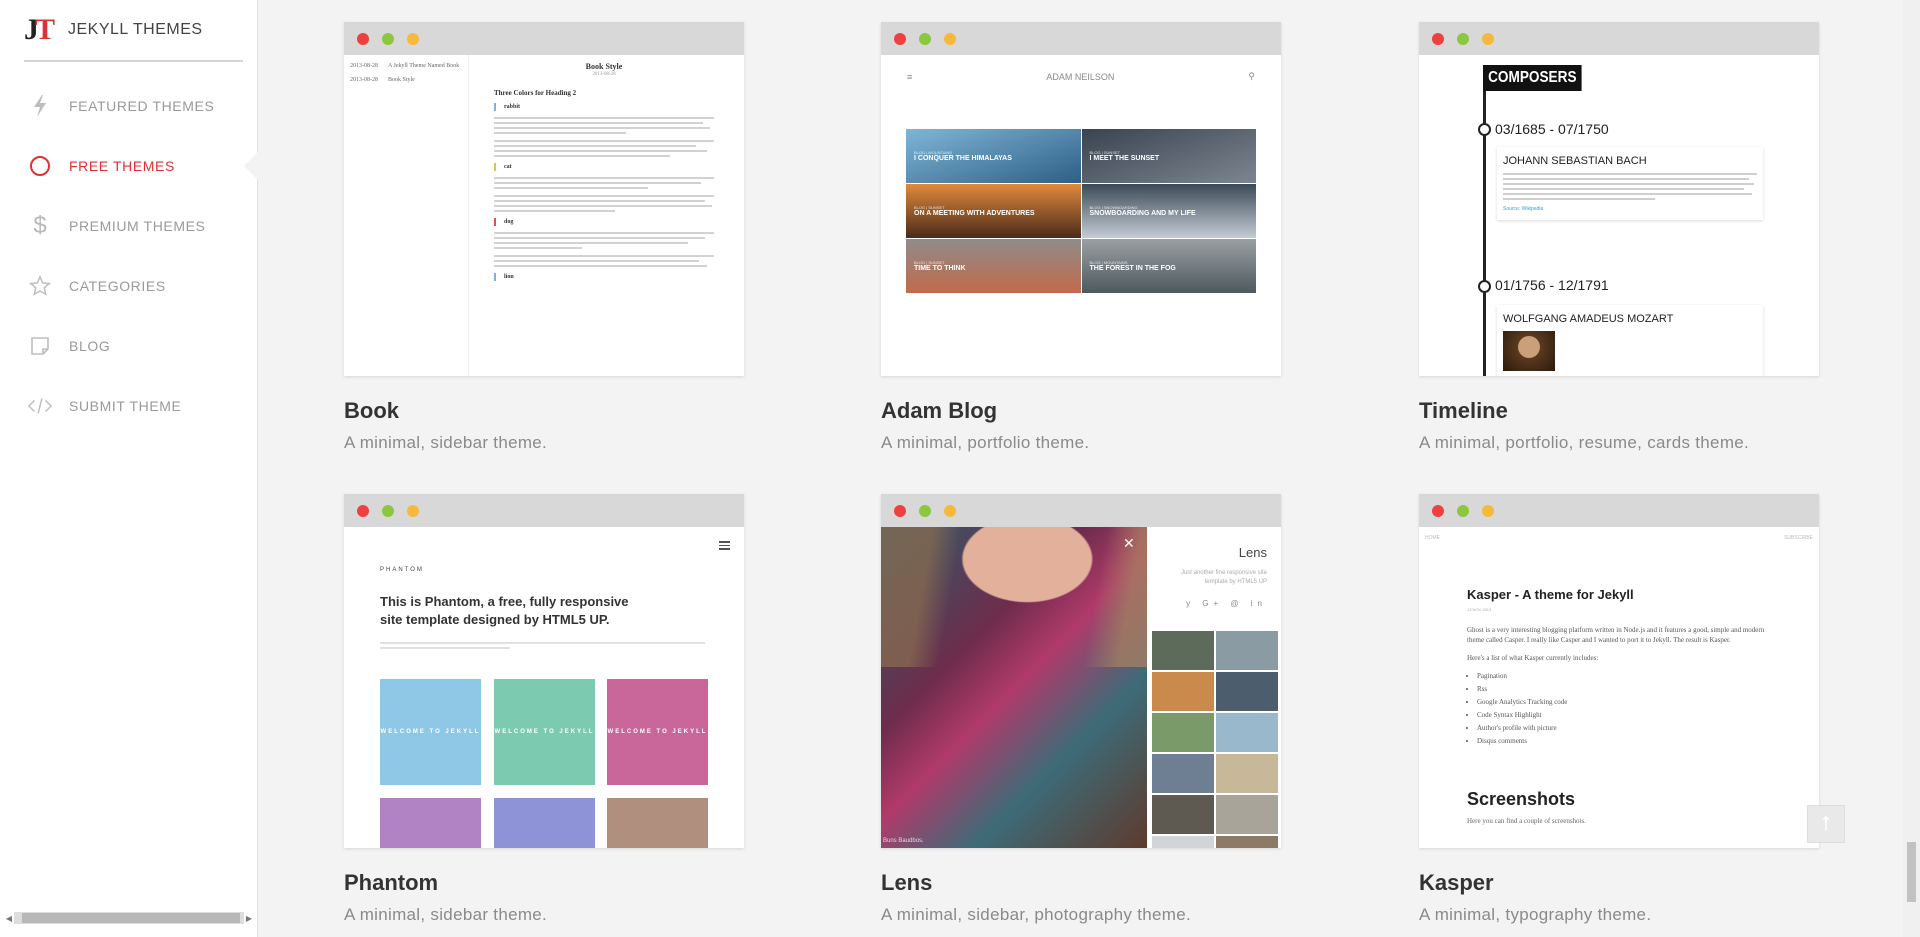  What do you see at coordinates (1529, 351) in the screenshot?
I see `portrait-image` at bounding box center [1529, 351].